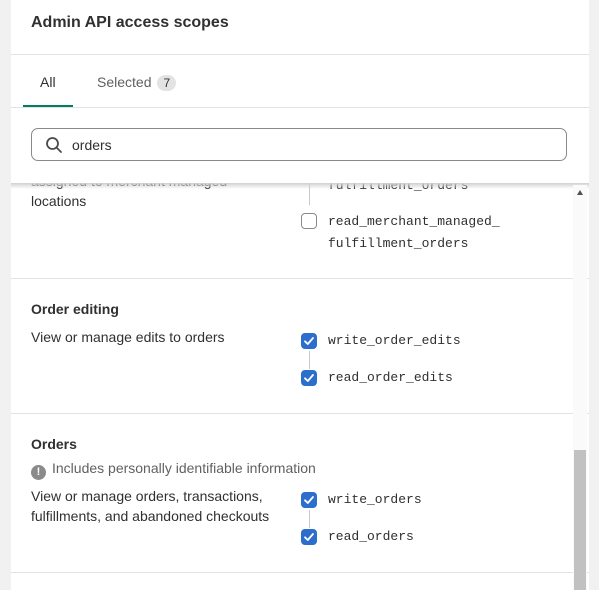 The image size is (599, 590). I want to click on search-input: orders, so click(299, 144).